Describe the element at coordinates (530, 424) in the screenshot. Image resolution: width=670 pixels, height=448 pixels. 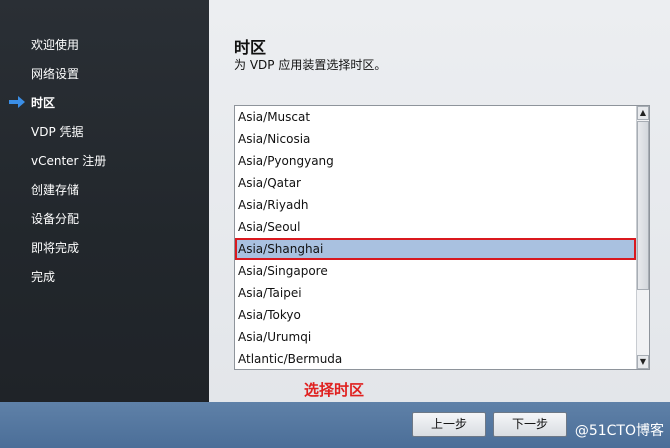
I see `next-button: 下一步` at that location.